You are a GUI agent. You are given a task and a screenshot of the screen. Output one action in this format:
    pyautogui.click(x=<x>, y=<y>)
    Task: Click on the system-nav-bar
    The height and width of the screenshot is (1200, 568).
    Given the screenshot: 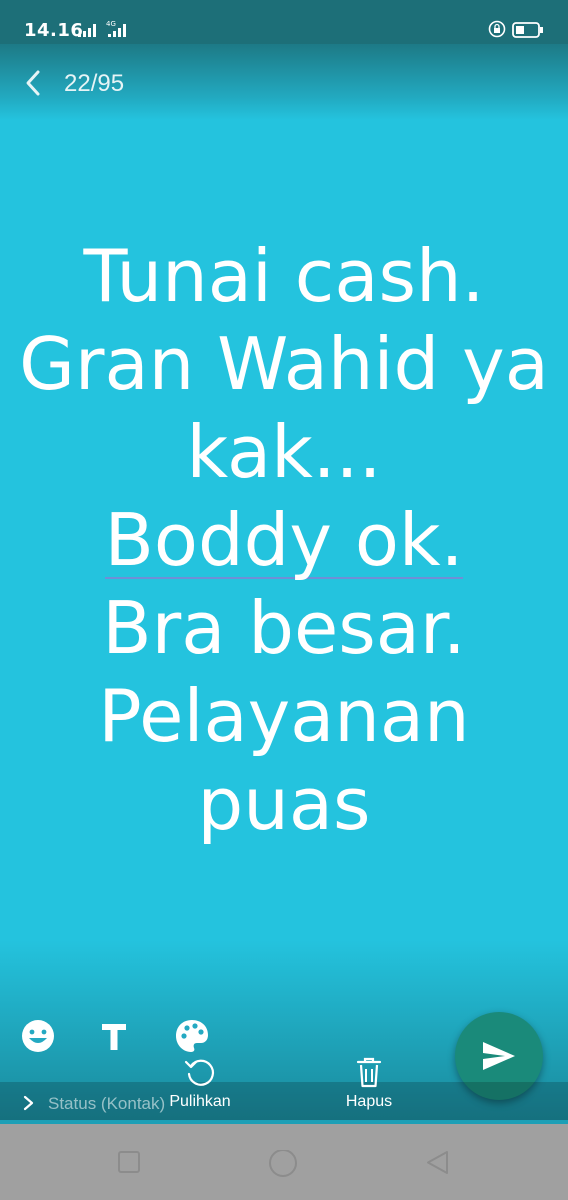 What is the action you would take?
    pyautogui.click(x=284, y=1162)
    